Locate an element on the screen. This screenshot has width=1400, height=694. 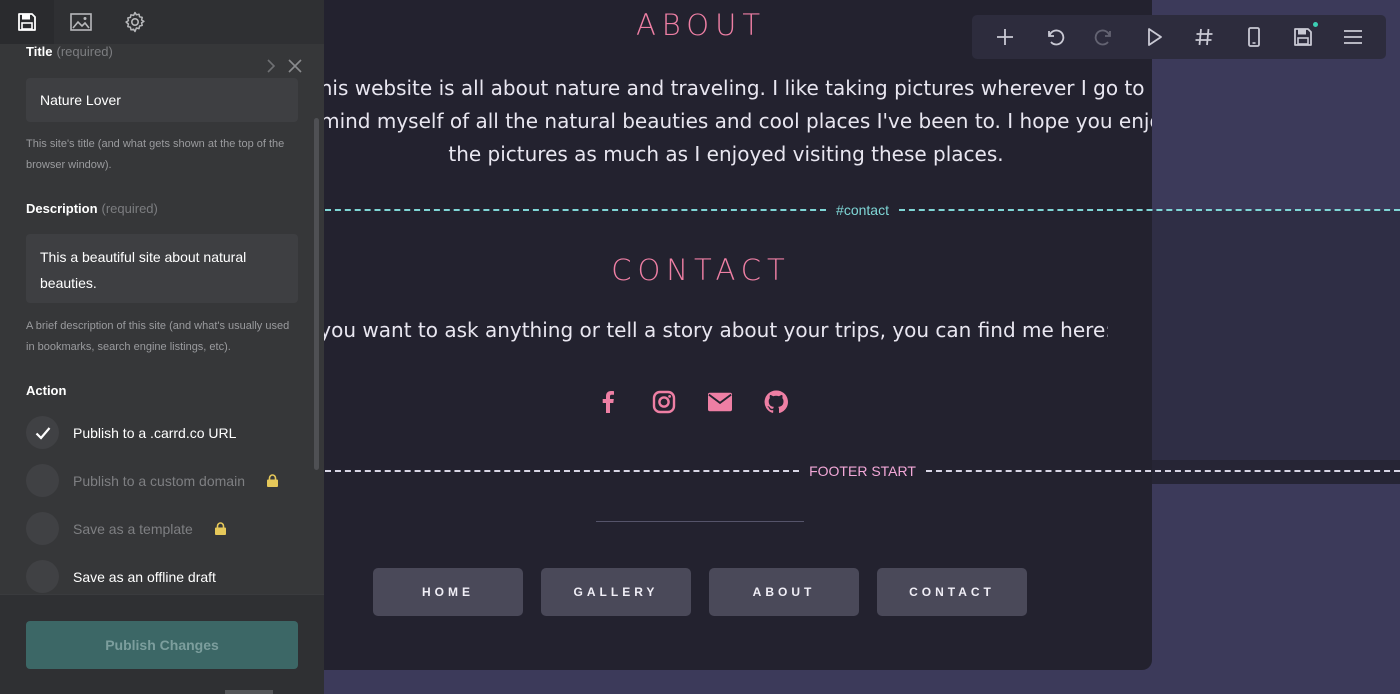
contact-marker-label: #contact is located at coordinates (862, 210).